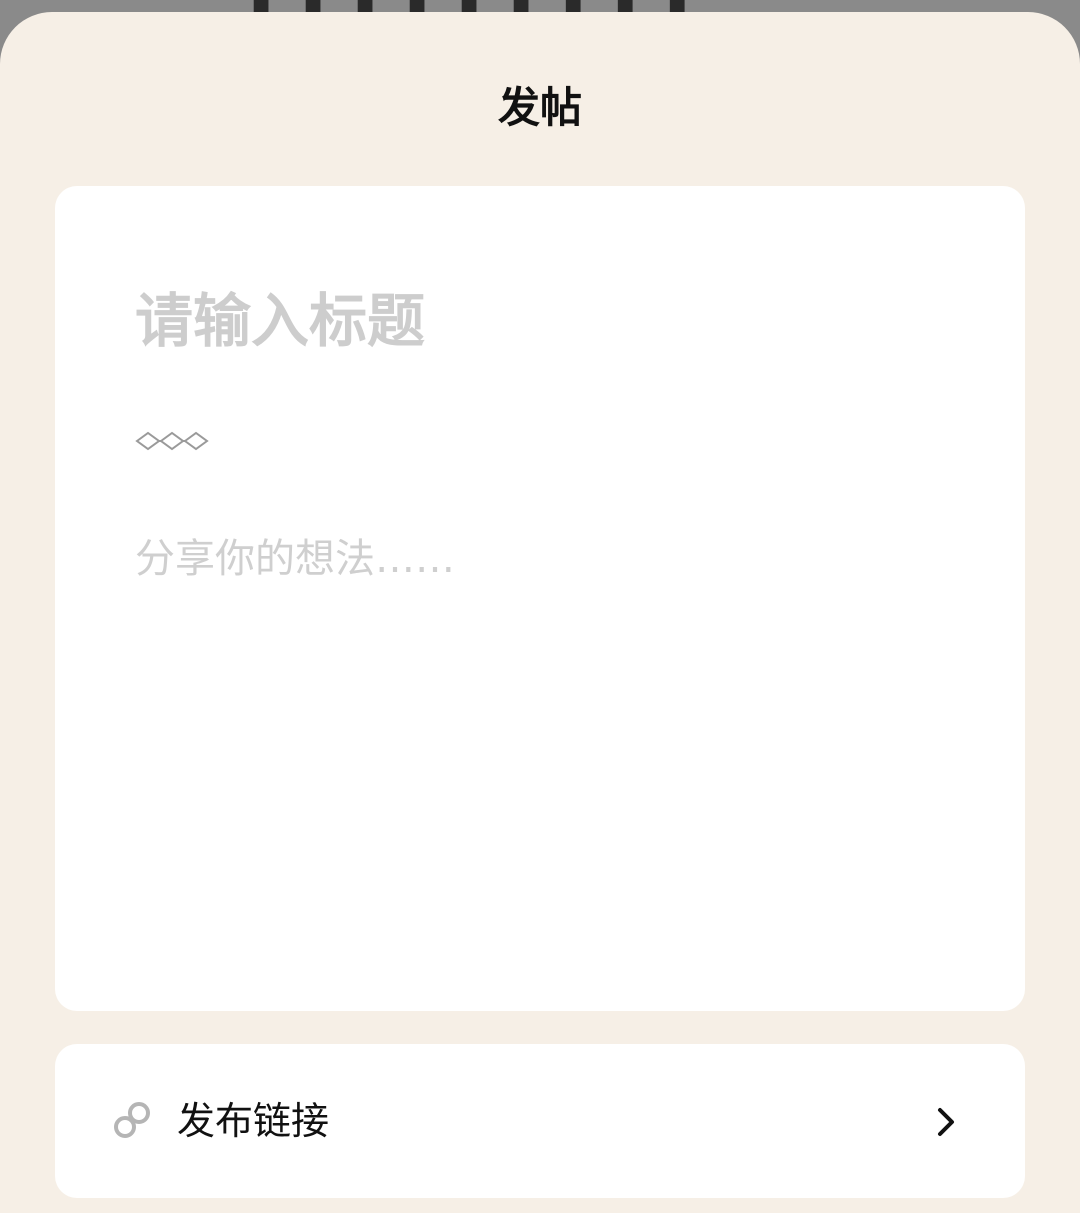 This screenshot has height=1213, width=1080. I want to click on publish-link-label: 发布链接, so click(253, 1121).